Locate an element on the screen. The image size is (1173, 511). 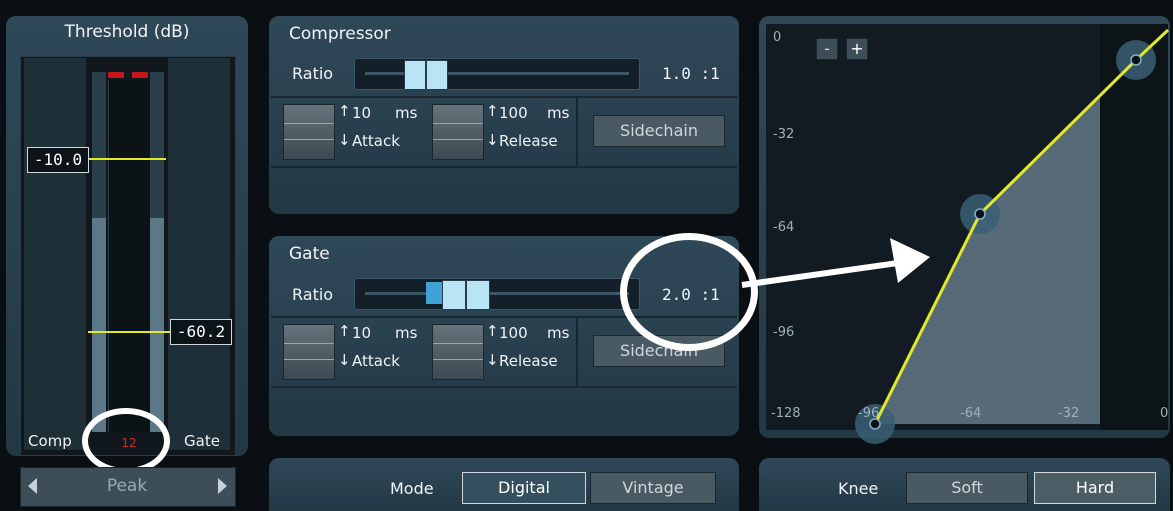
knee-soft-button: Soft is located at coordinates (967, 488).